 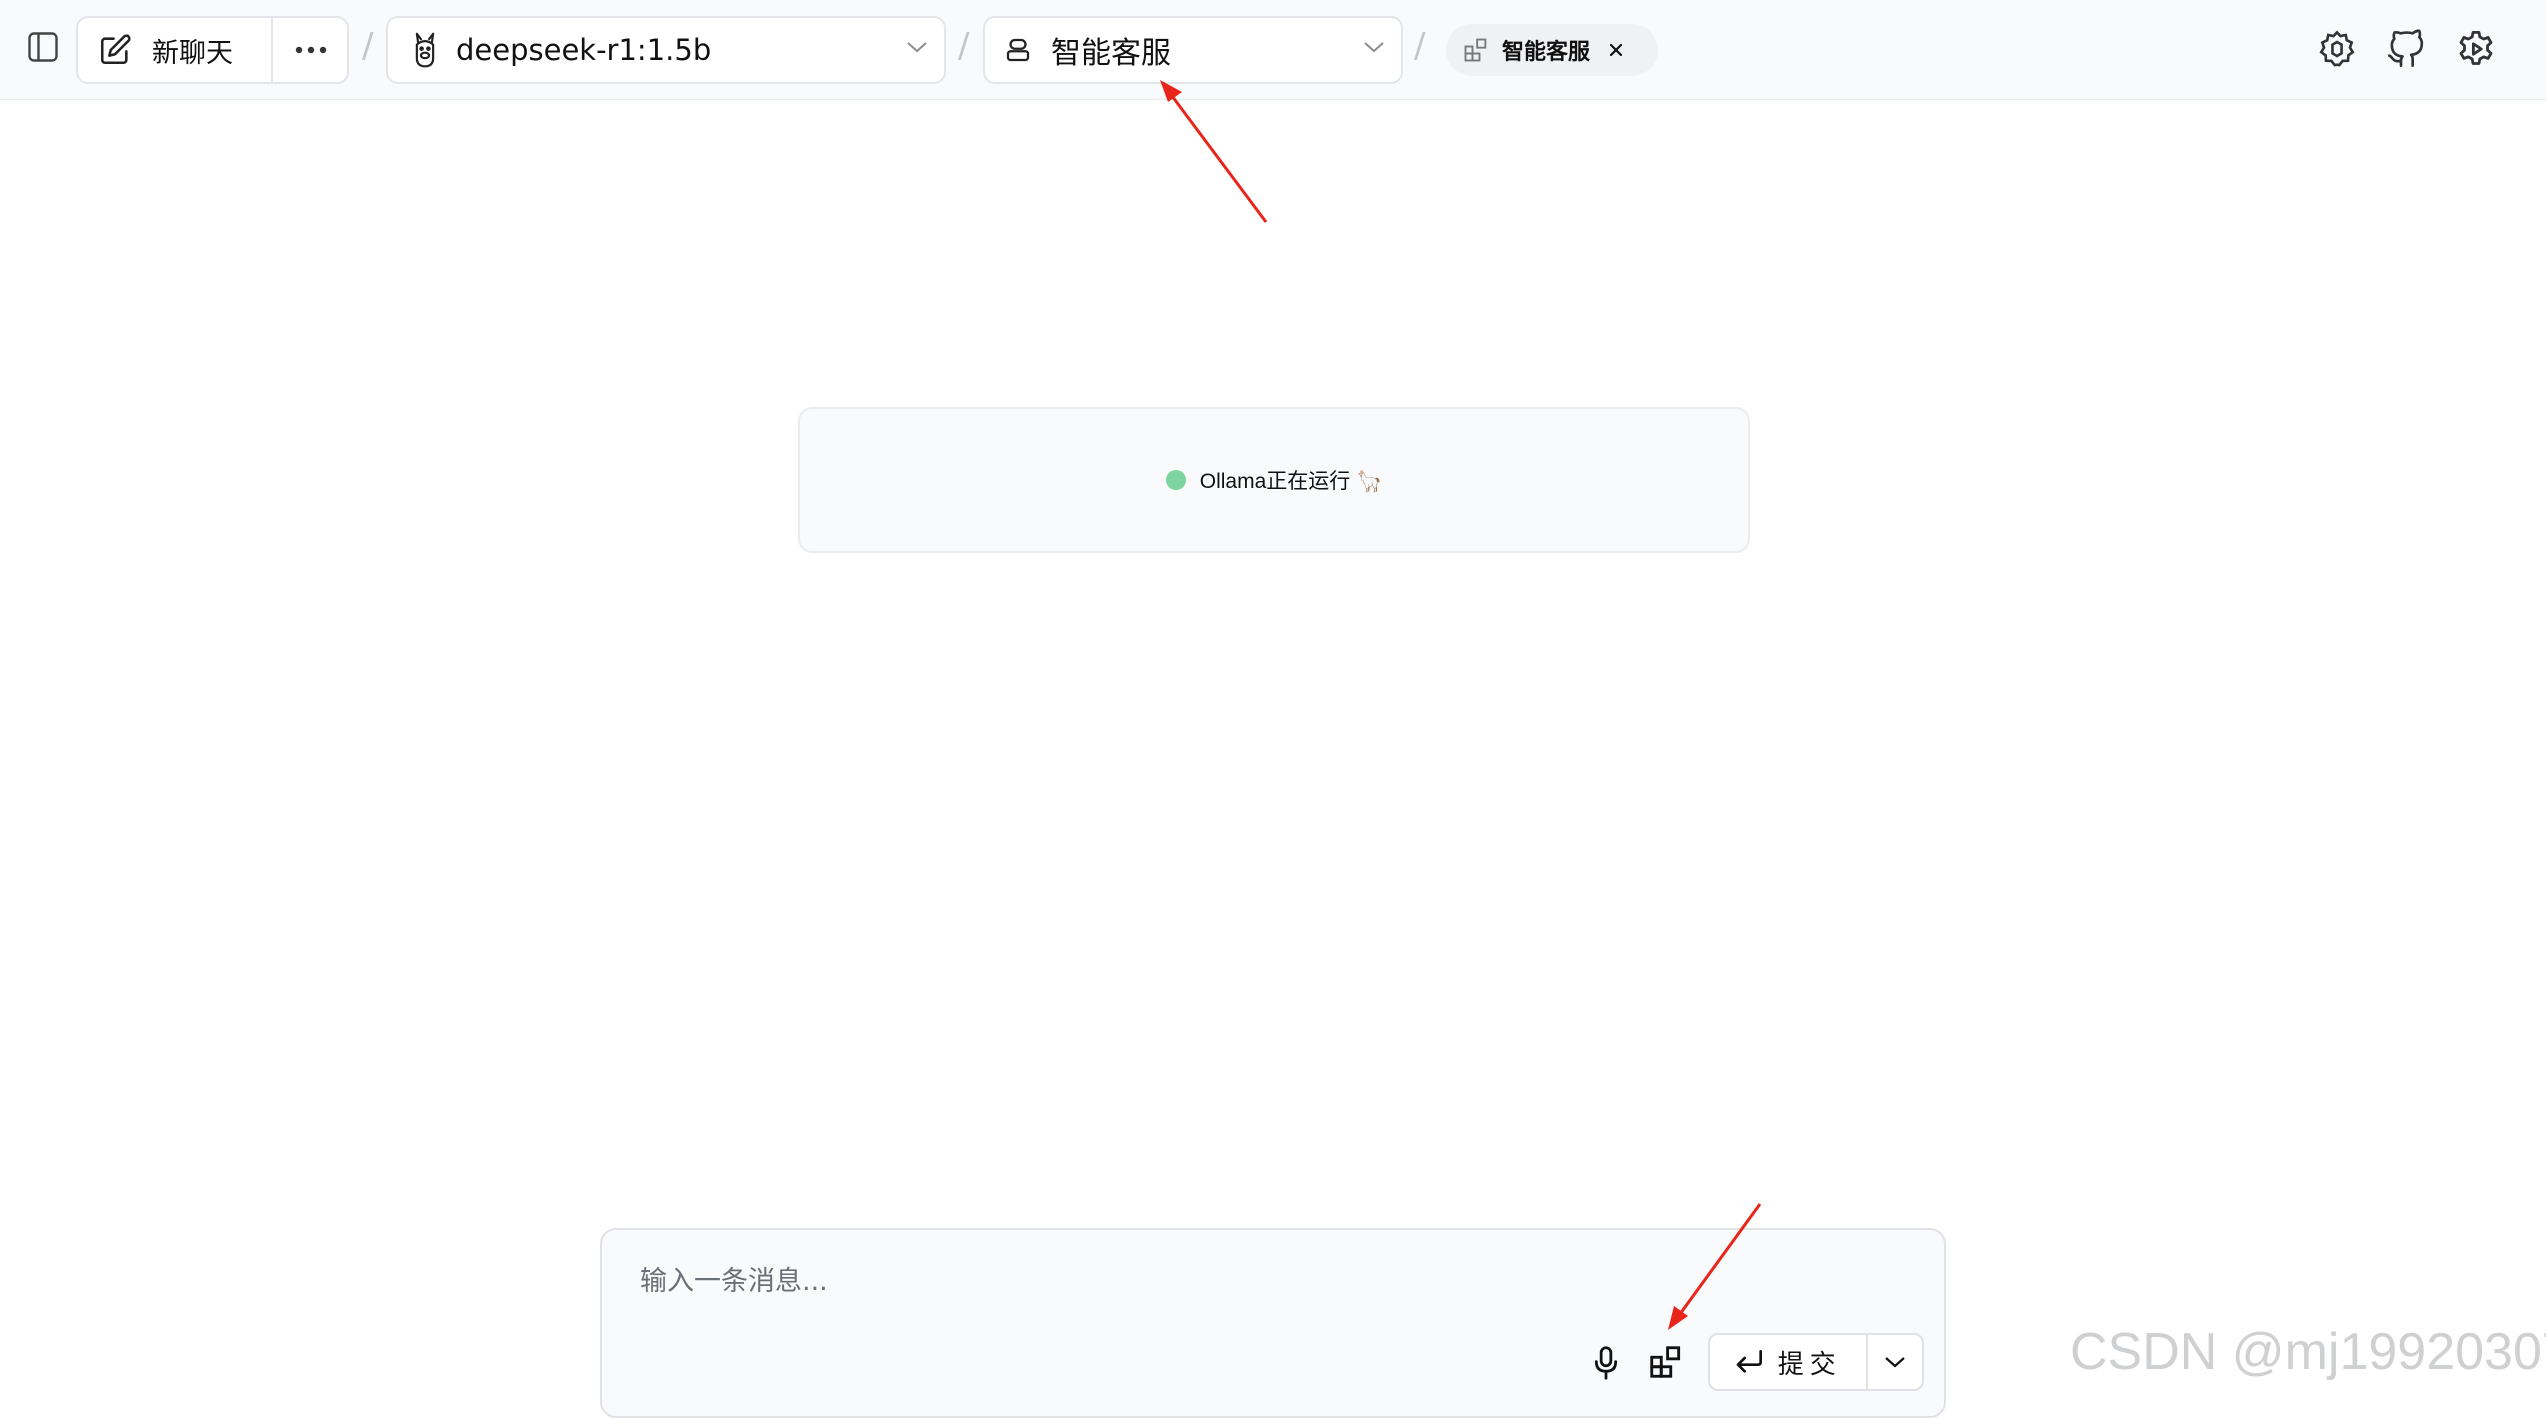 I want to click on watermark: CSDN @mj19920307, so click(x=2308, y=1352).